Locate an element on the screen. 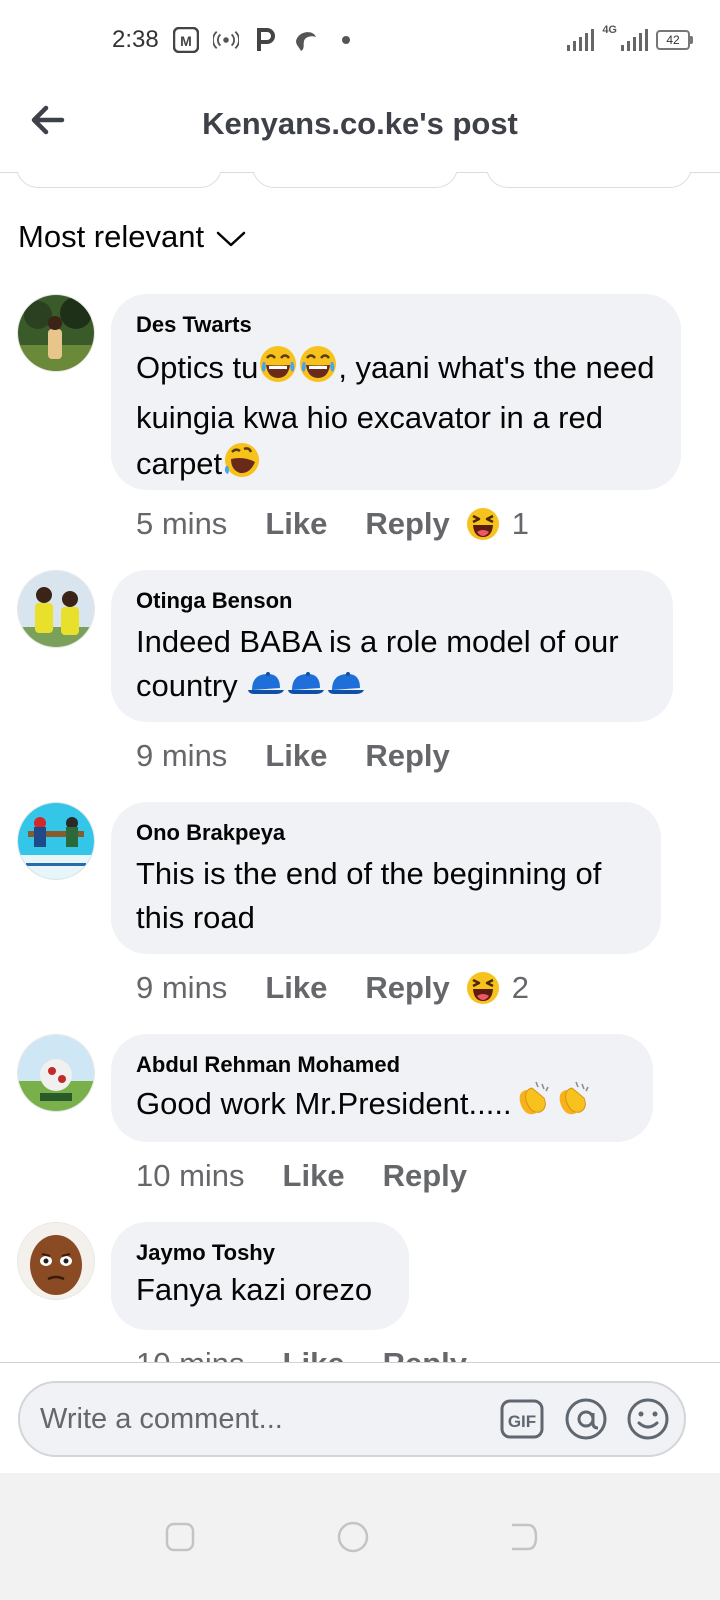 This screenshot has height=1600, width=720. status-left: 2:38 M is located at coordinates (235, 40).